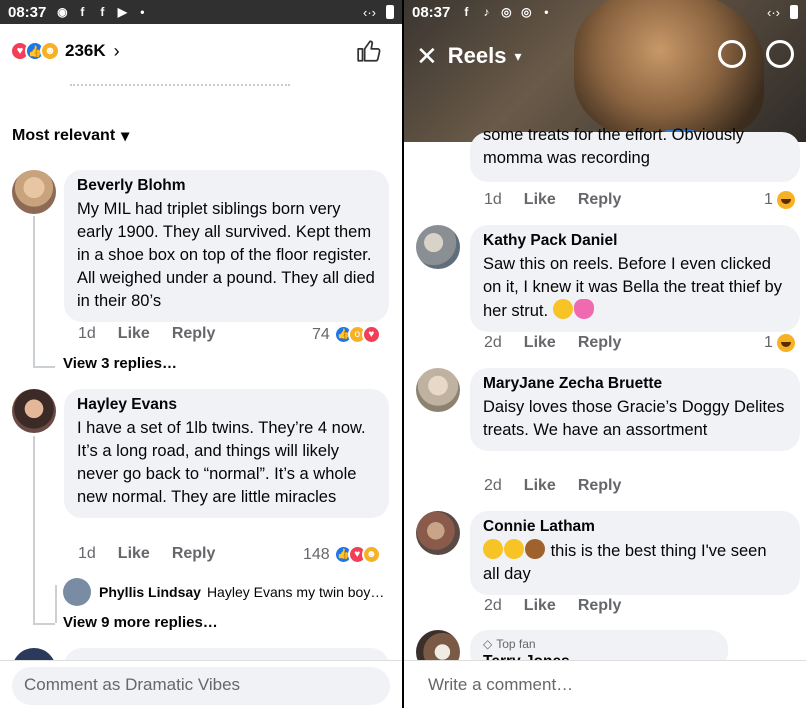 The image size is (806, 708). What do you see at coordinates (342, 554) in the screenshot?
I see `comment-reactions: 148 👍 ♥ ☻` at bounding box center [342, 554].